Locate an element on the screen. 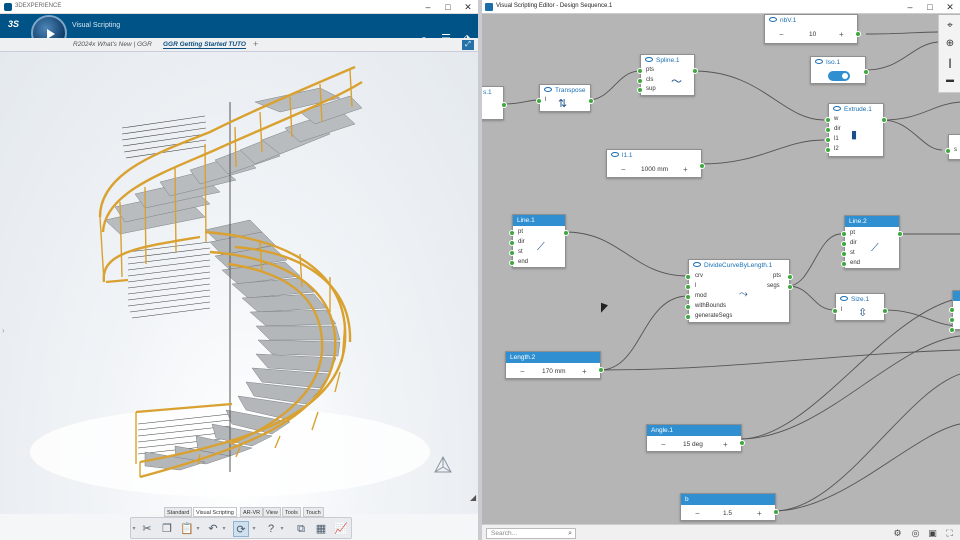 The width and height of the screenshot is (960, 540). tab-visual-scripting: Visual Scripting is located at coordinates (215, 512).